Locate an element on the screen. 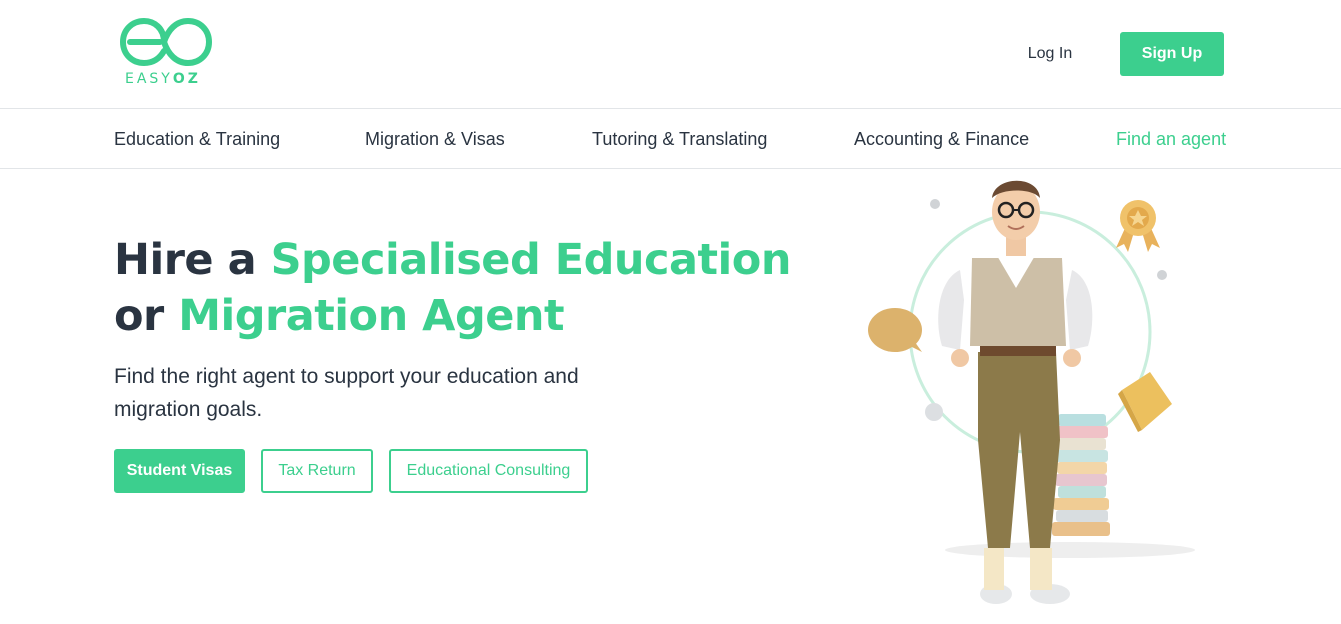 Image resolution: width=1341 pixels, height=624 pixels. person-figure is located at coordinates (1015, 392).